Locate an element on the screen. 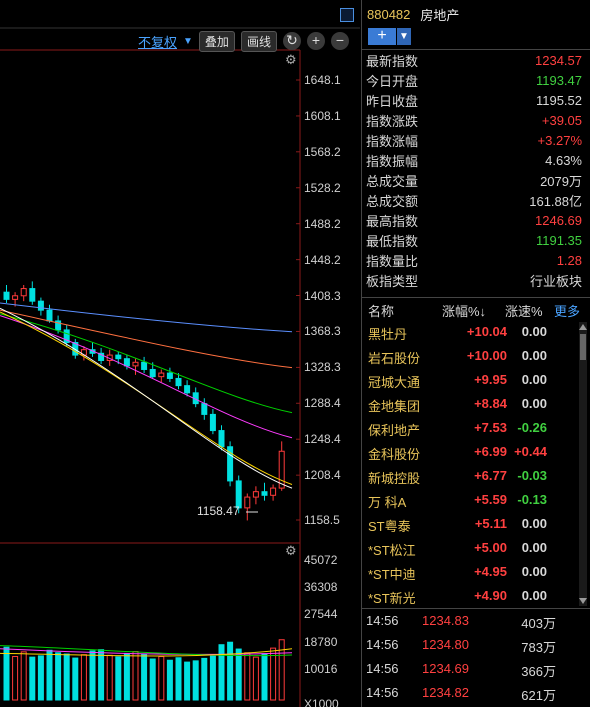 The width and height of the screenshot is (590, 707). quote-value: +3.27% is located at coordinates (559, 140).